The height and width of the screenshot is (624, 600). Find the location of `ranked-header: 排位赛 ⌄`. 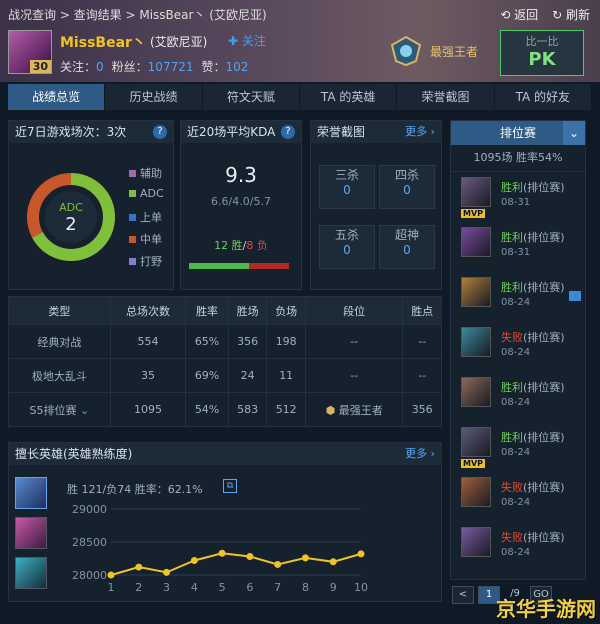

ranked-header: 排位赛 ⌄ is located at coordinates (518, 133).